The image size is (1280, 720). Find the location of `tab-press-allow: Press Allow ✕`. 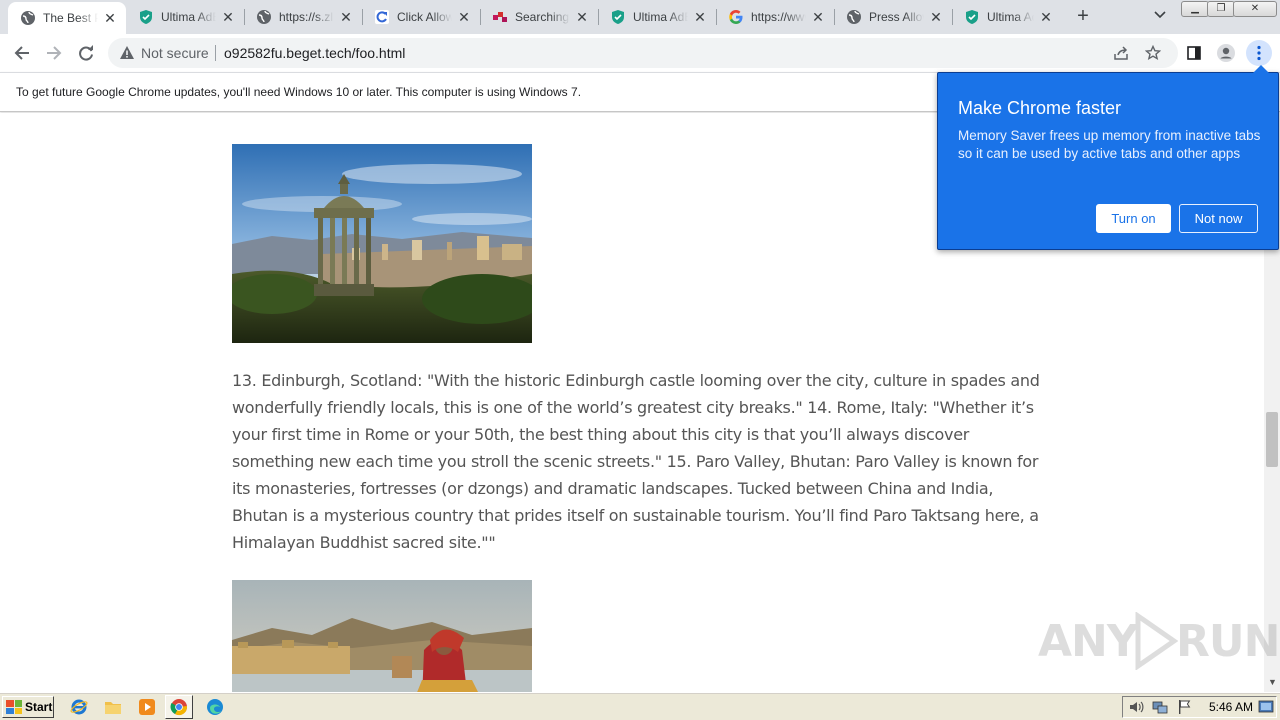

tab-press-allow: Press Allow ✕ is located at coordinates (893, 17).